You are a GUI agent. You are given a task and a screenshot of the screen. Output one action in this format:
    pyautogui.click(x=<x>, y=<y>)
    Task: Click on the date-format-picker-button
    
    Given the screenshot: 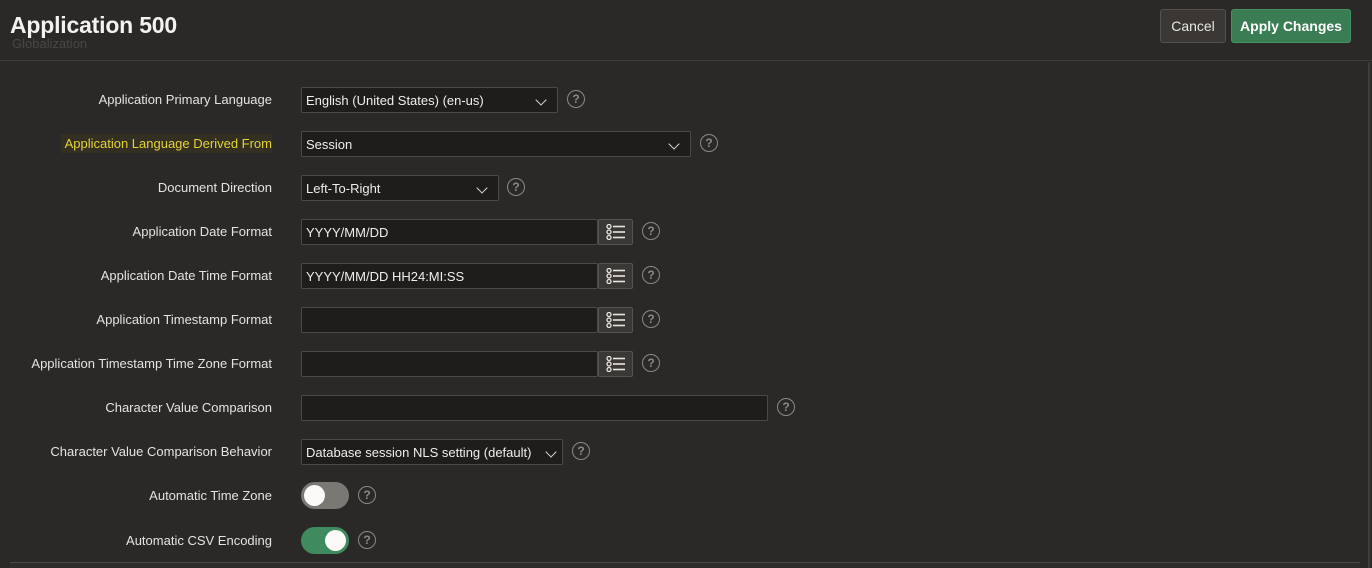 What is the action you would take?
    pyautogui.click(x=615, y=232)
    